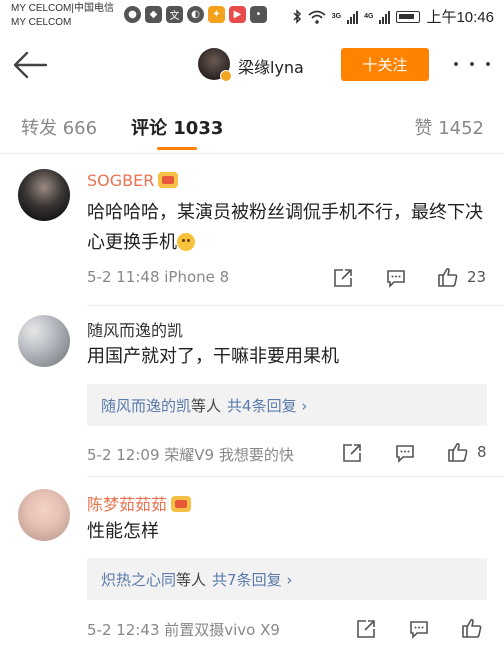  Describe the element at coordinates (215, 65) in the screenshot. I see `author-avatar` at that location.